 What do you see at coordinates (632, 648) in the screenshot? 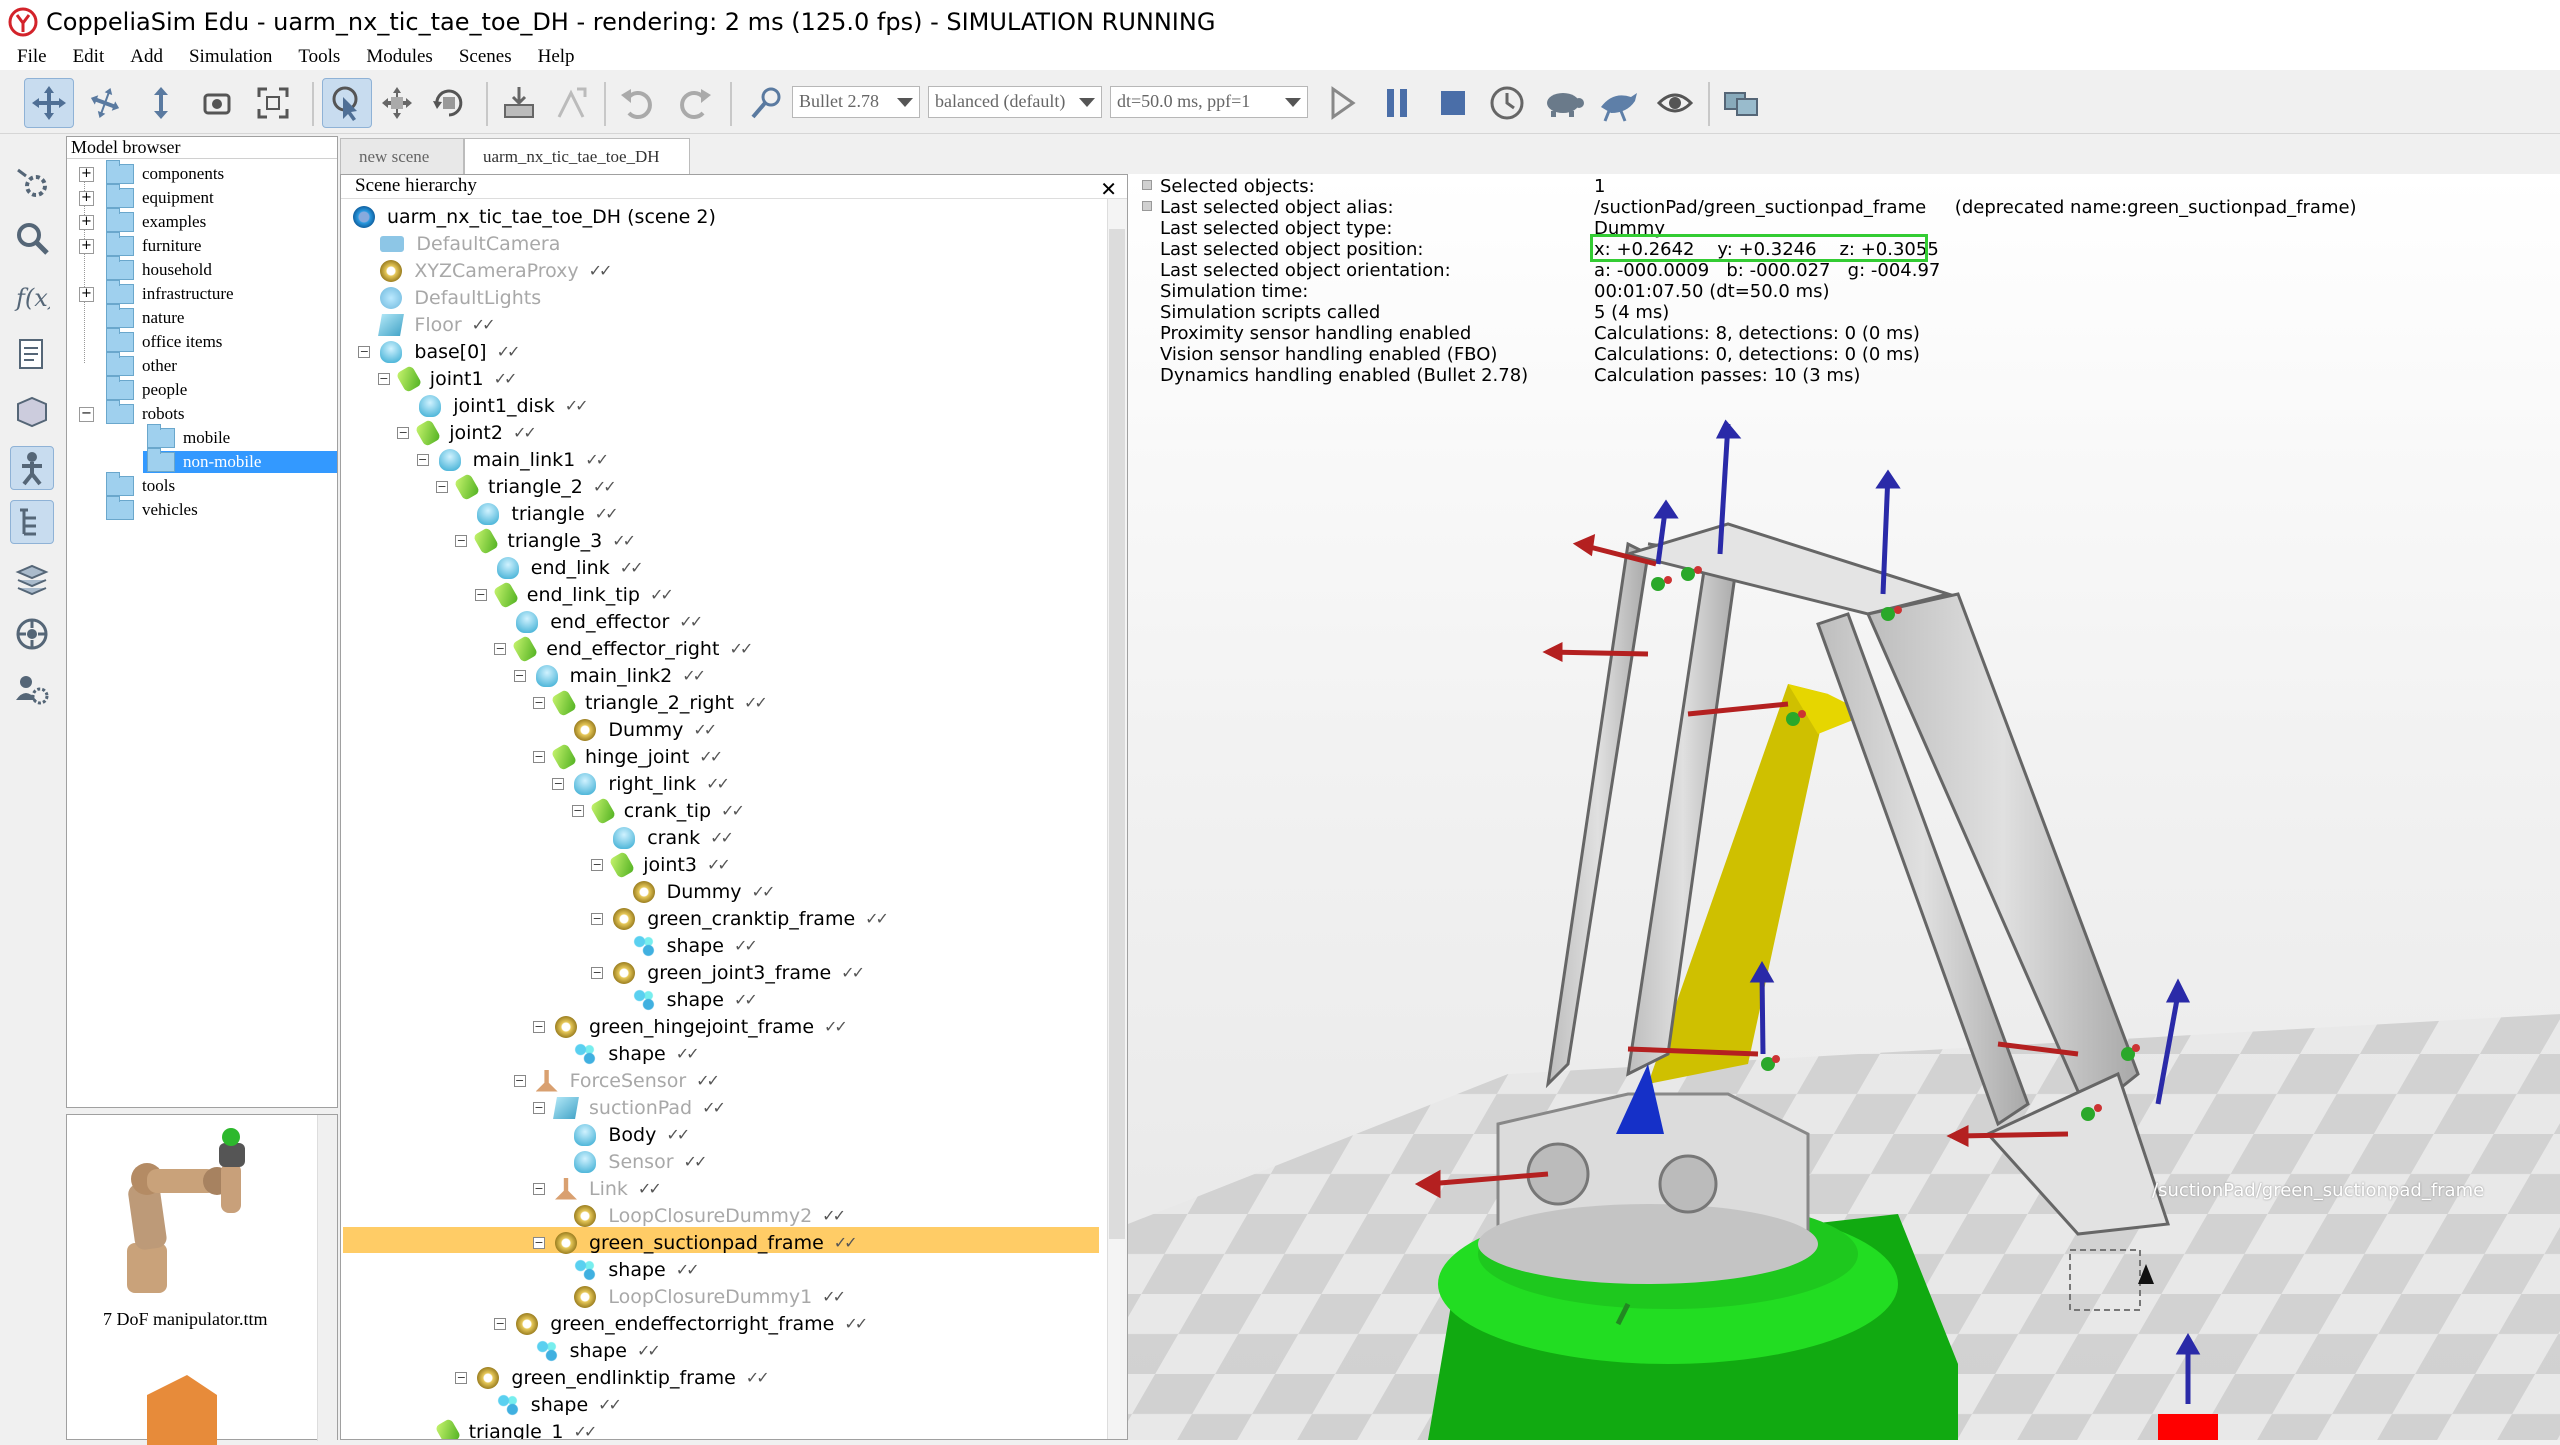
I see `hierarchy-row: end_effector_right ✓✓` at bounding box center [632, 648].